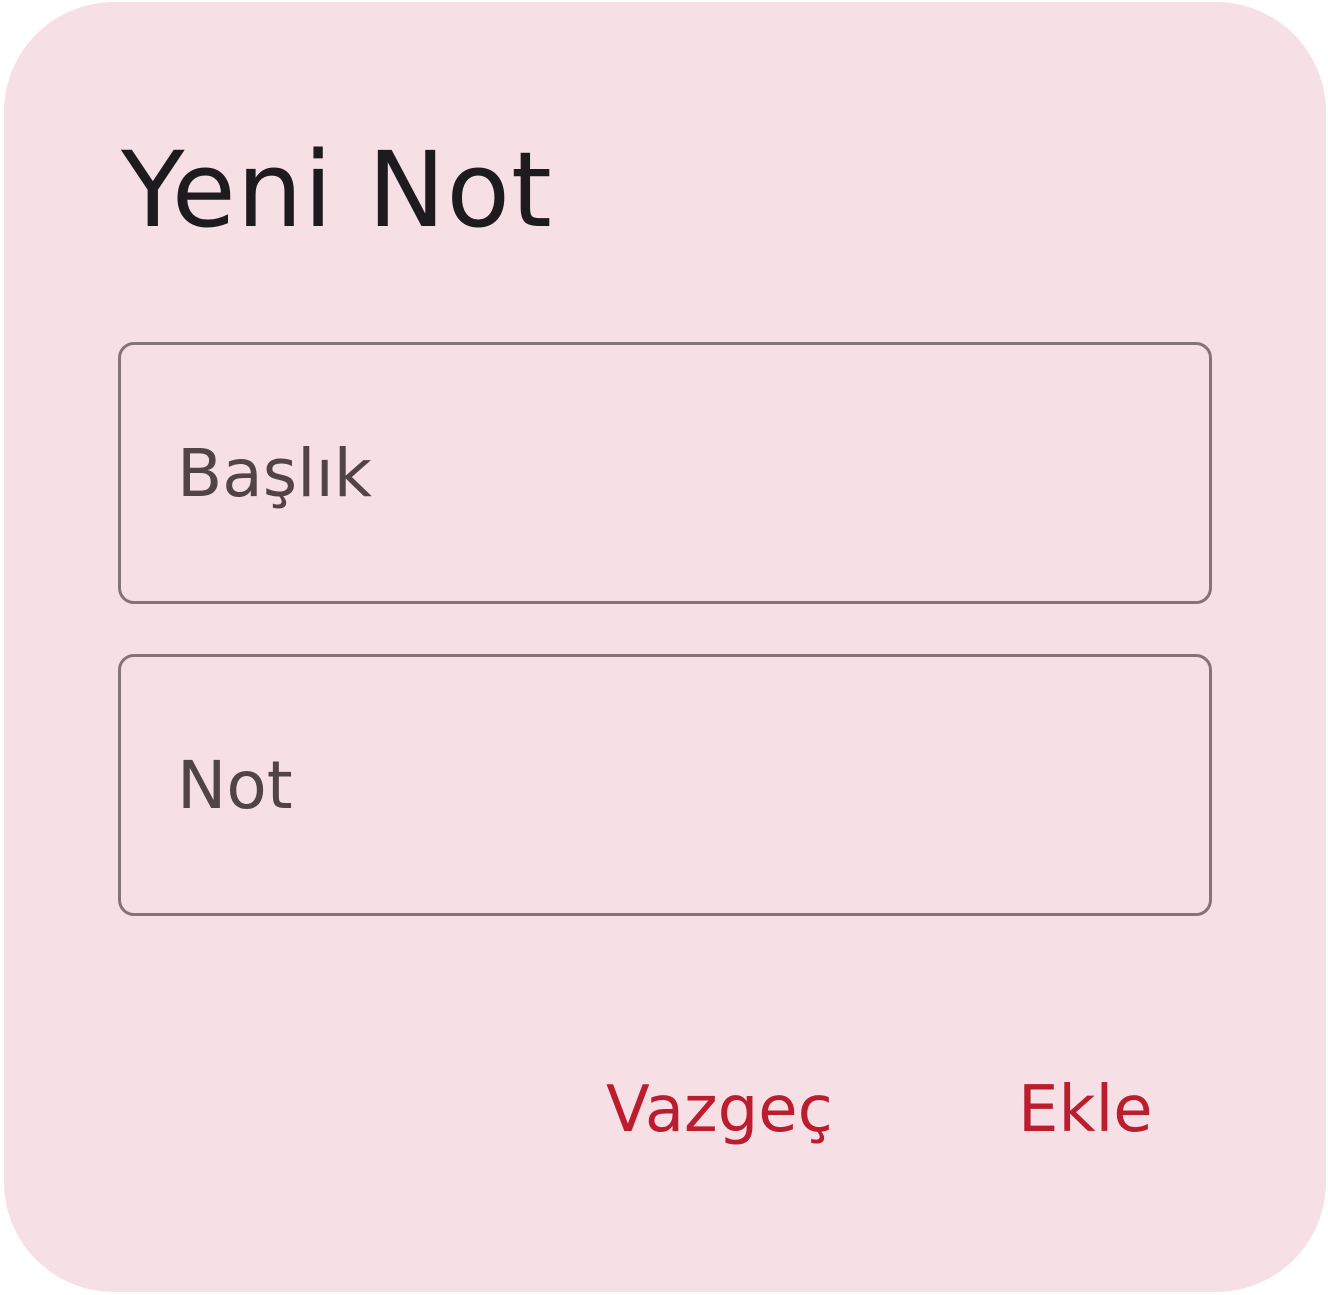 Image resolution: width=1328 pixels, height=1295 pixels. Describe the element at coordinates (719, 1110) in the screenshot. I see `cancel-button: Vazgeç` at that location.